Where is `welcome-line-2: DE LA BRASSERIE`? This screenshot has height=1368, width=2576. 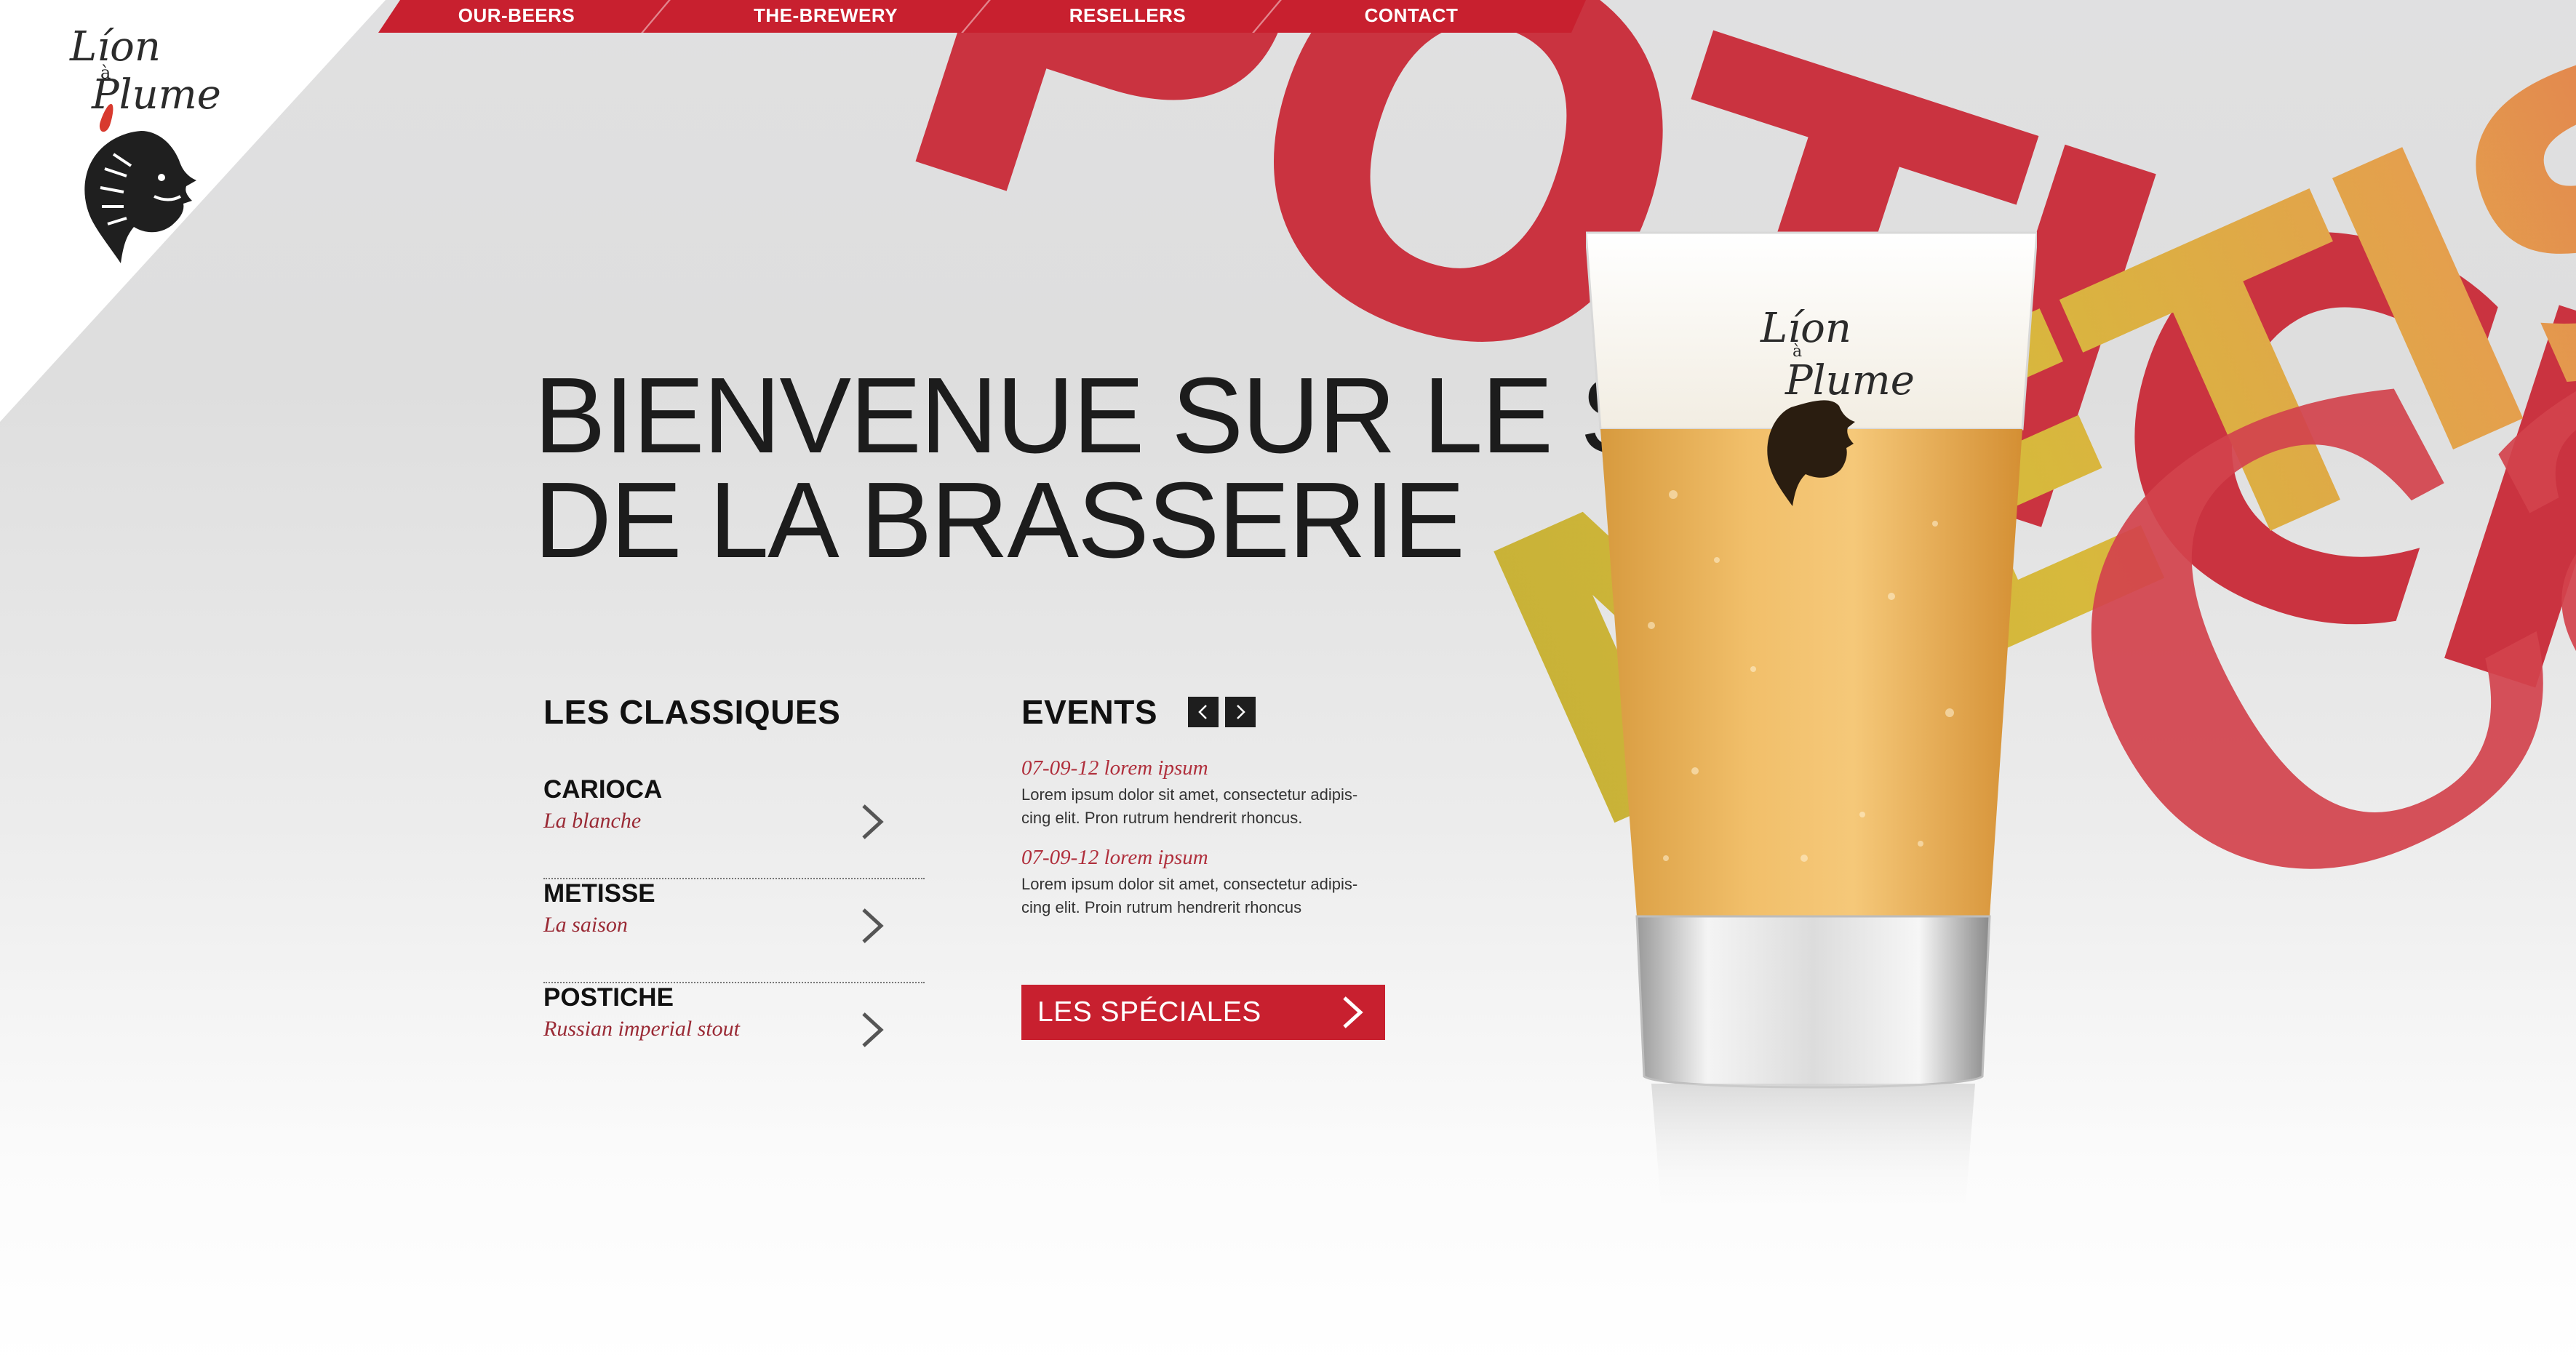
welcome-line-2: DE LA BRASSERIE is located at coordinates (999, 520).